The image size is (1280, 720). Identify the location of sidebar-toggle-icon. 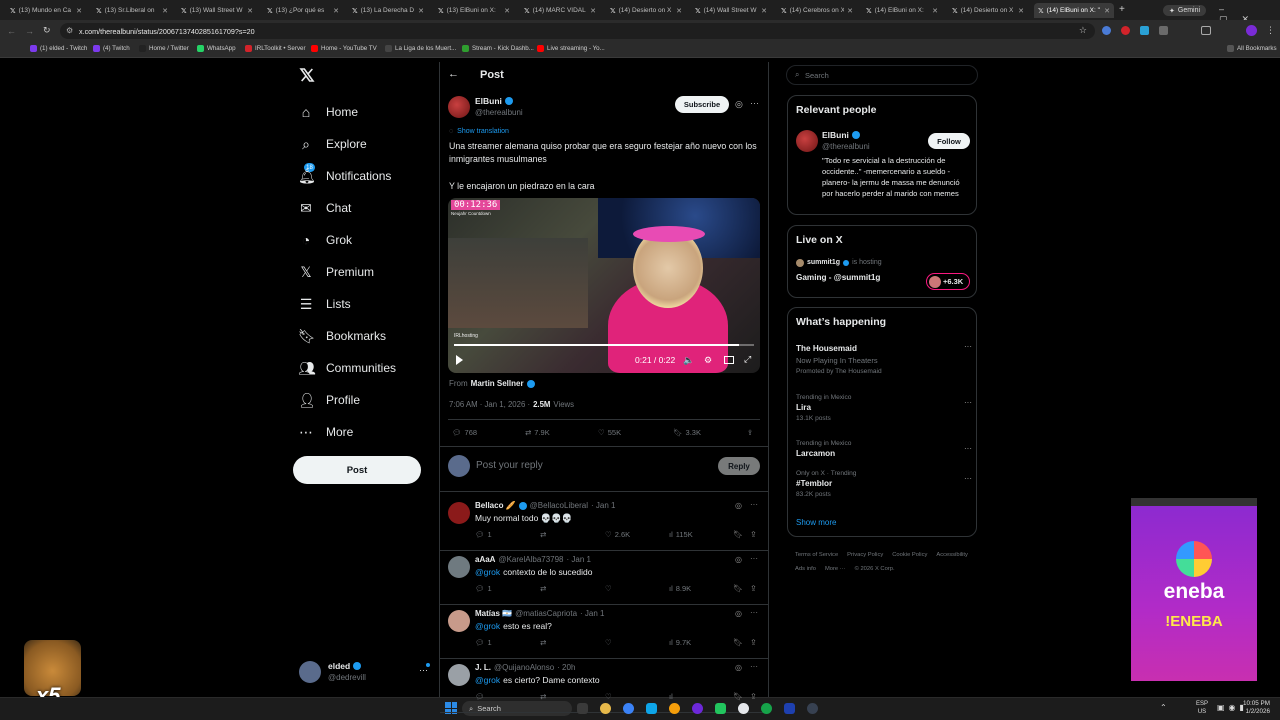
(1206, 30).